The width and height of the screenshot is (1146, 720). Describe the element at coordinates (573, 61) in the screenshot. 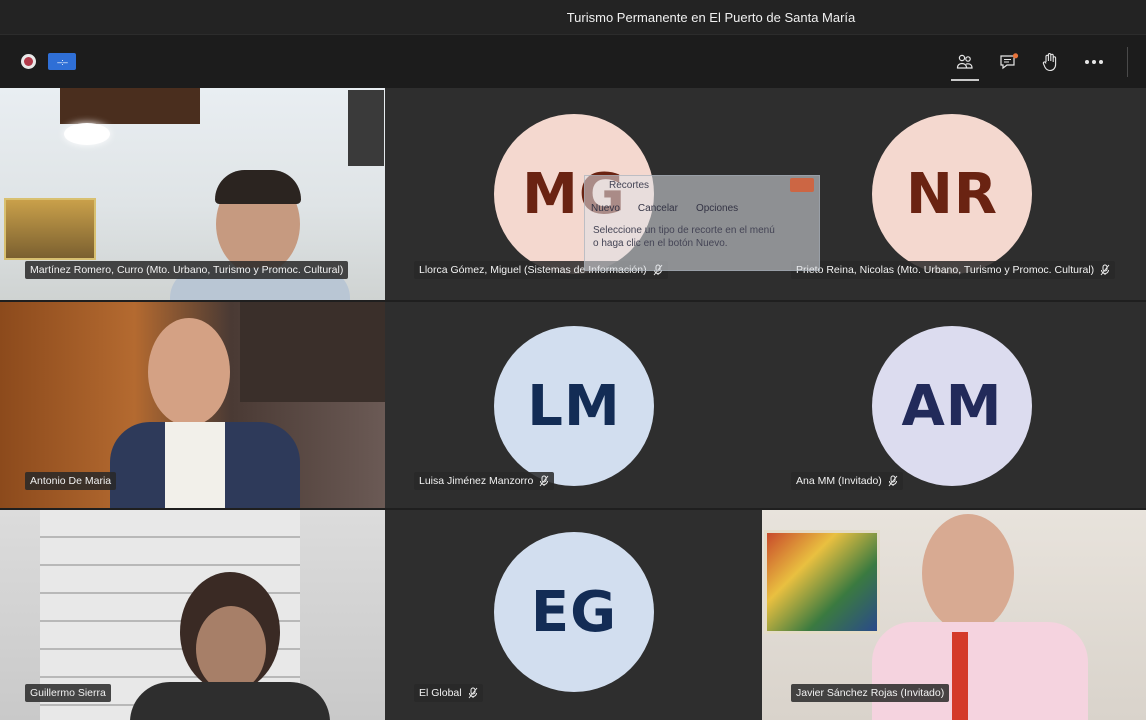

I see `meeting-toolbar: –:–` at that location.